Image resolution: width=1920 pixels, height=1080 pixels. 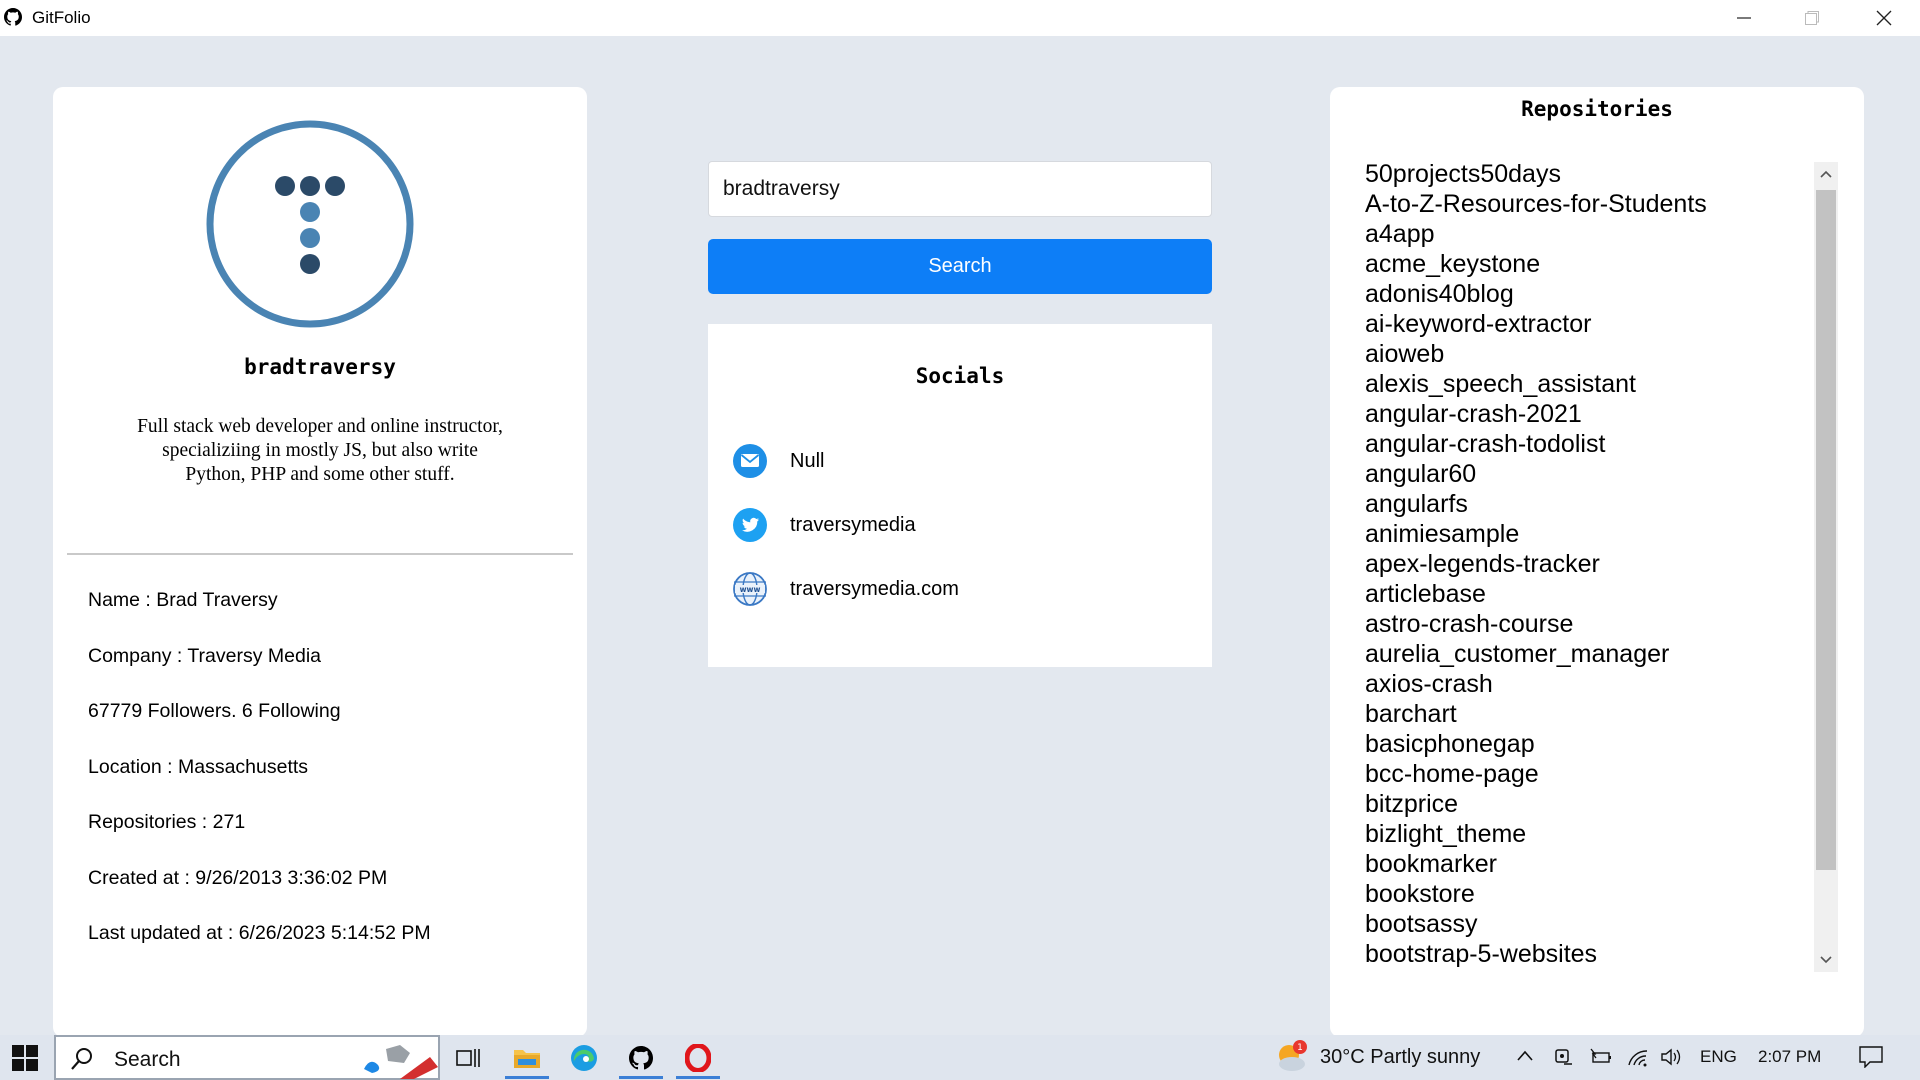 What do you see at coordinates (1638, 1057) in the screenshot?
I see `wifi-icon` at bounding box center [1638, 1057].